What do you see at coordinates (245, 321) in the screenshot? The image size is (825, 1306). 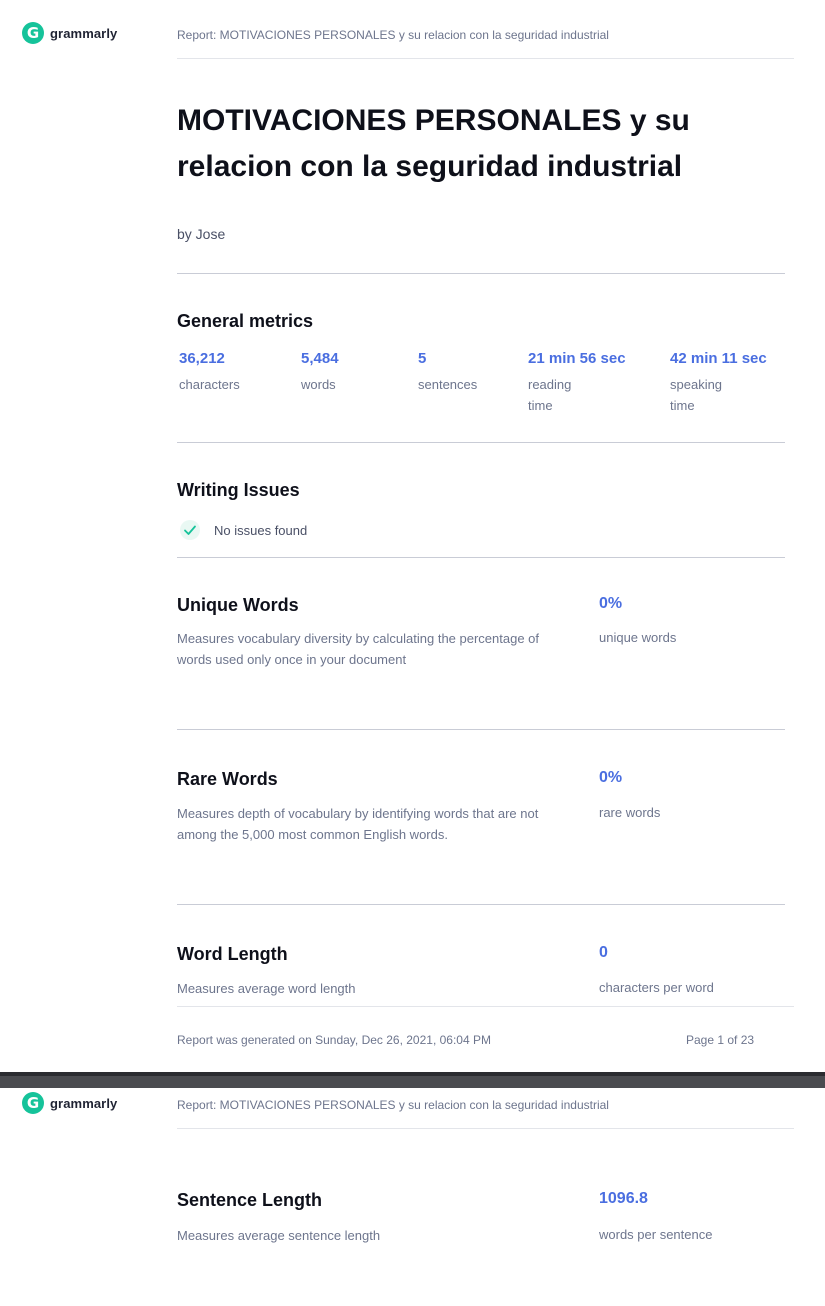 I see `general-metrics-heading: General metrics` at bounding box center [245, 321].